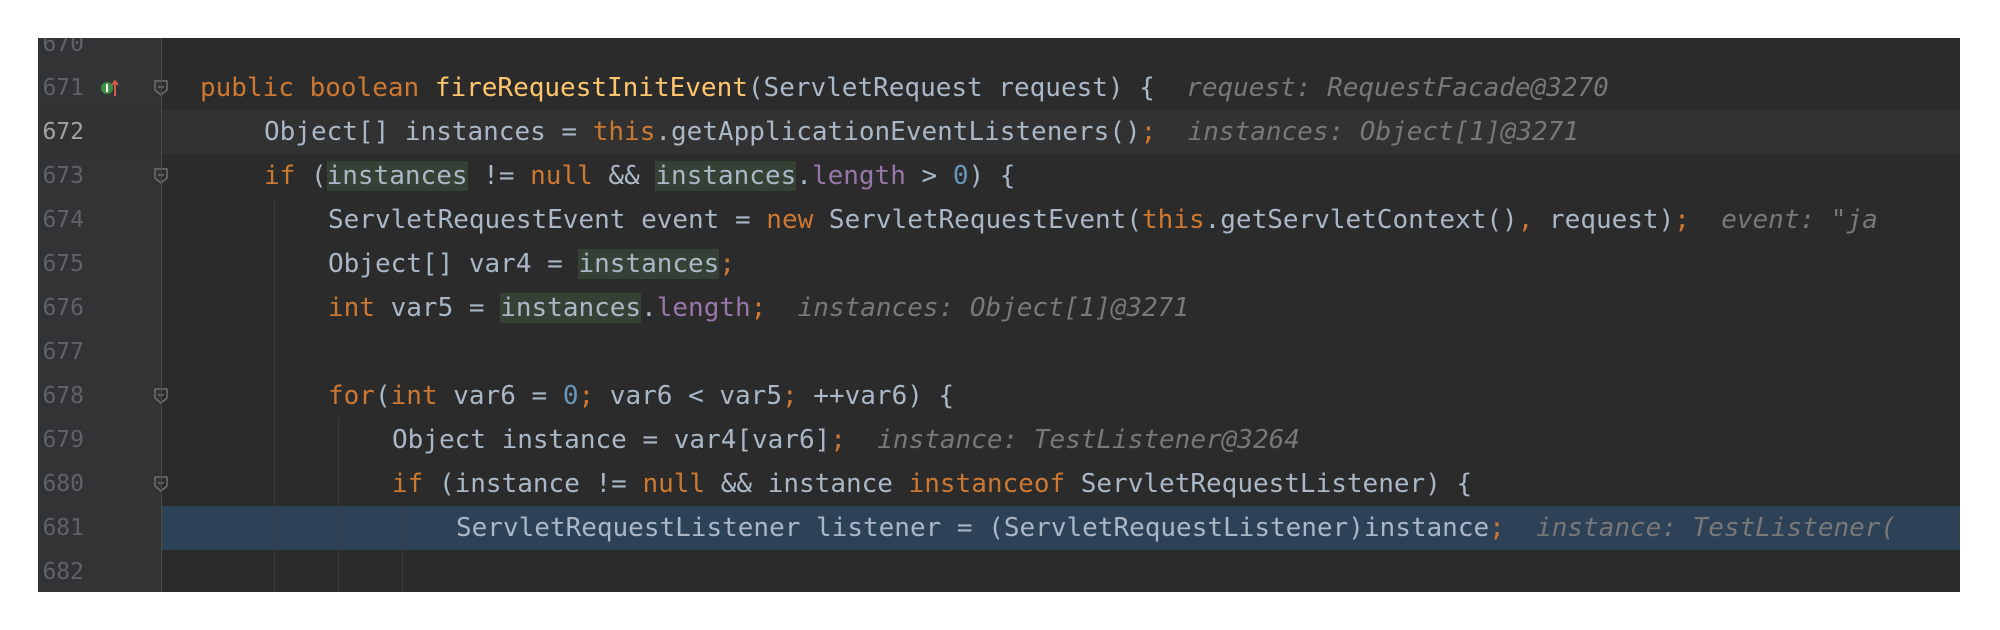  I want to click on code-token: && instance, so click(807, 484).